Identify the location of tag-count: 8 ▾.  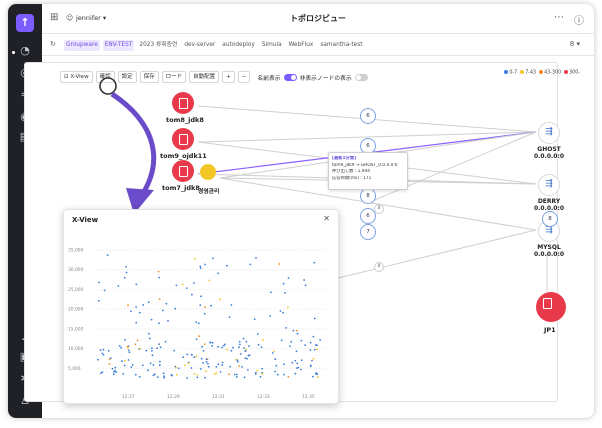
(575, 44).